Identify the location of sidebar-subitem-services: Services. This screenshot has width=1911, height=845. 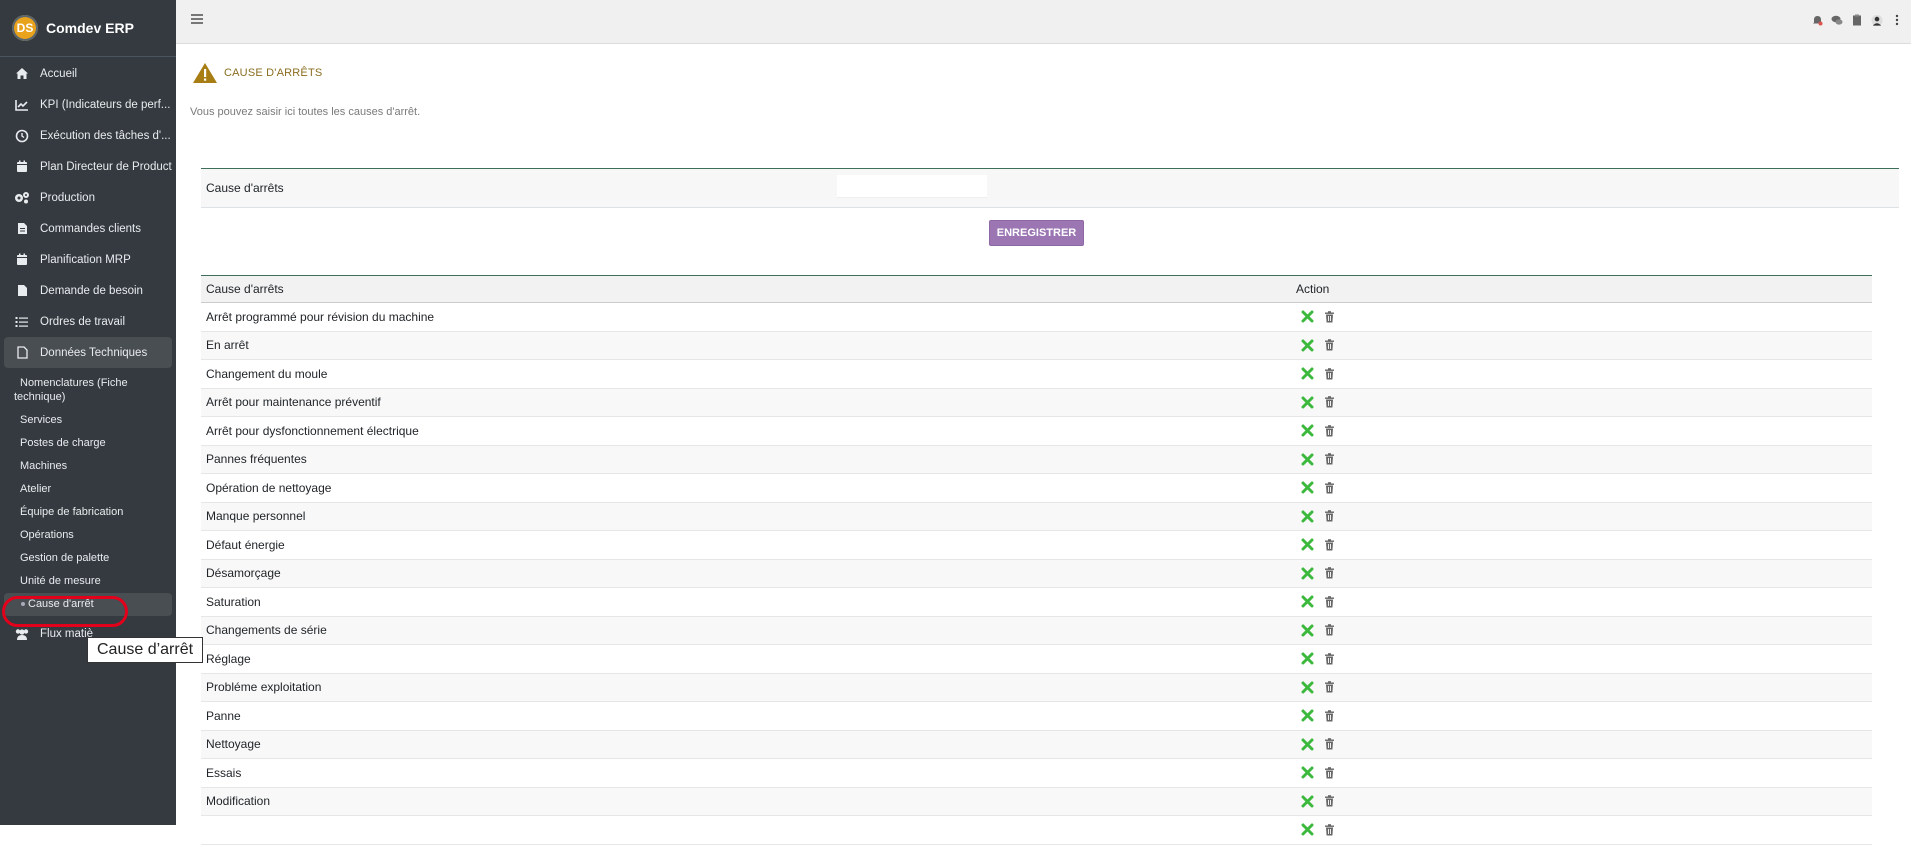
(88, 420).